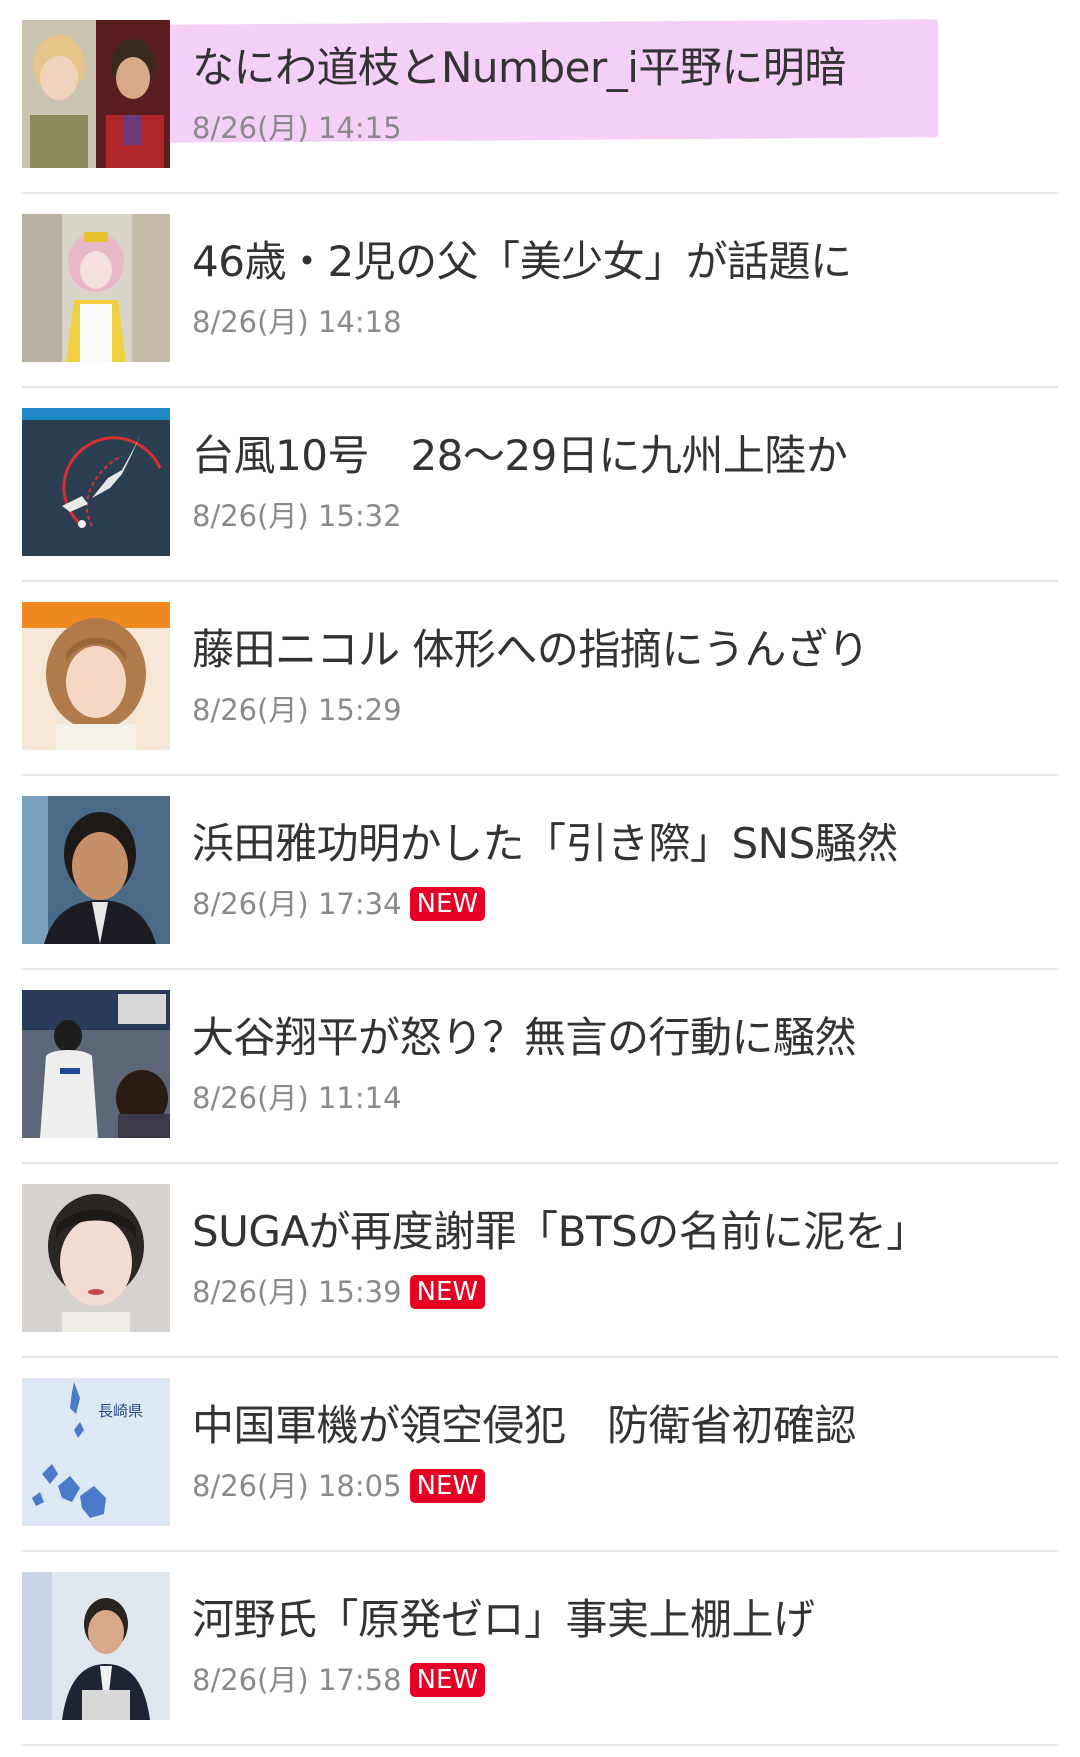 This screenshot has height=1757, width=1080. What do you see at coordinates (560, 1232) in the screenshot?
I see `article-headline: SUGAが再度謝罪「BTSの名前に泥を」` at bounding box center [560, 1232].